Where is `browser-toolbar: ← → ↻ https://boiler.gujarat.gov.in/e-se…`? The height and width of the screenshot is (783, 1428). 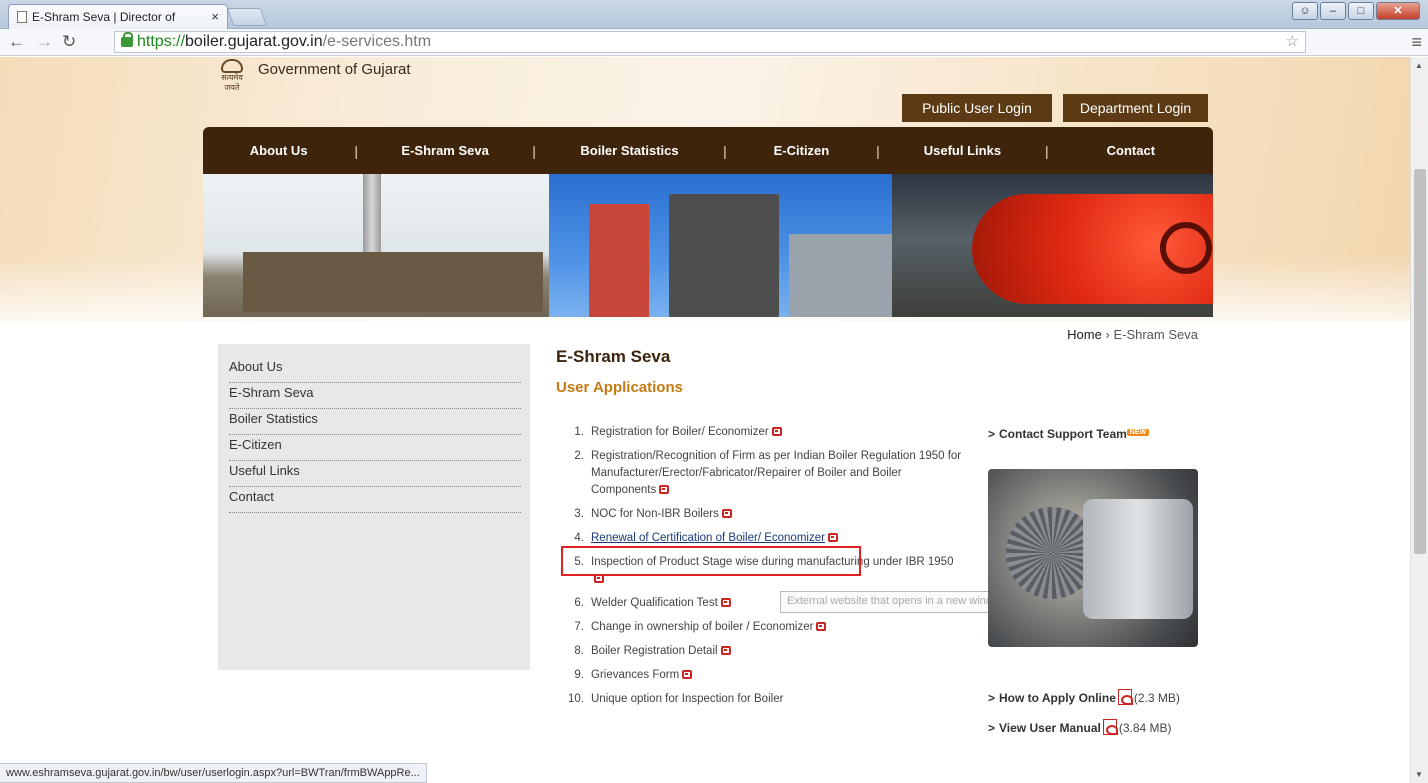 browser-toolbar: ← → ↻ https://boiler.gujarat.gov.in/e-se… is located at coordinates (714, 42).